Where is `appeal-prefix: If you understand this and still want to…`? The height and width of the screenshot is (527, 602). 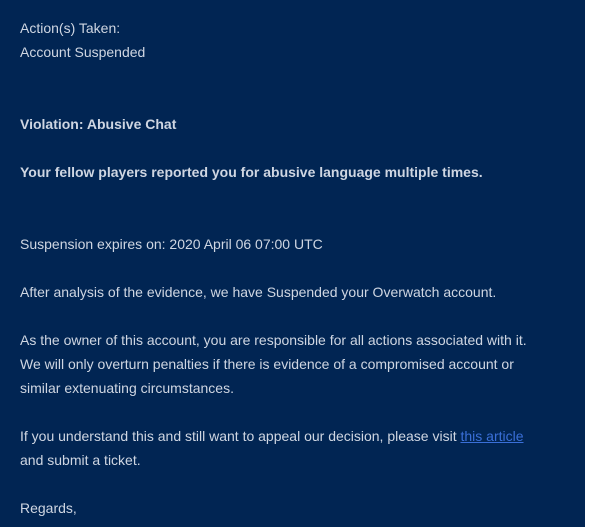 appeal-prefix: If you understand this and still want to… is located at coordinates (240, 436).